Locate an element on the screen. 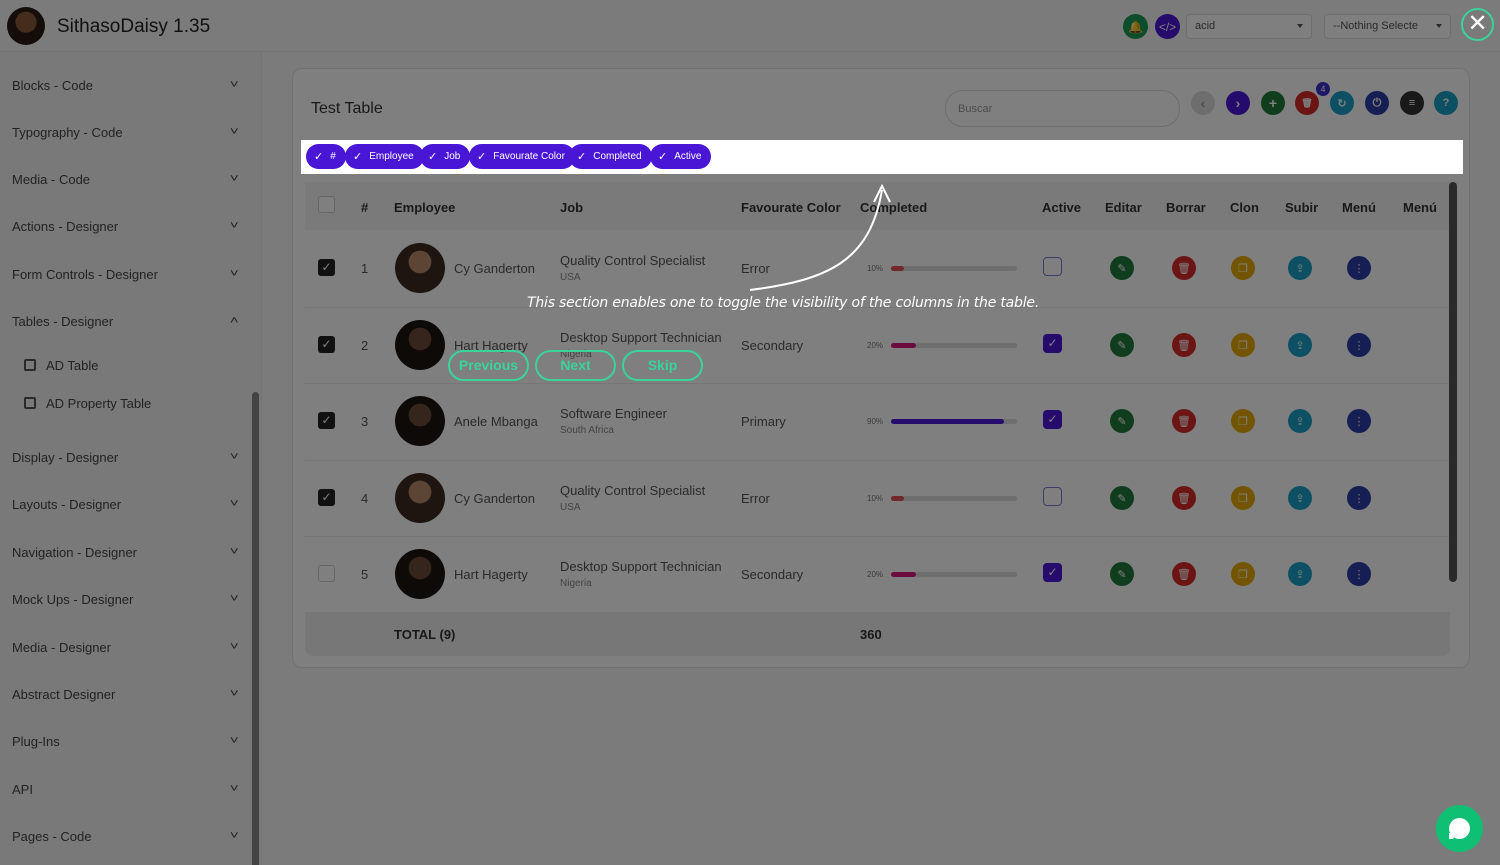 This screenshot has height=865, width=1500. chip-label: Employee is located at coordinates (391, 156).